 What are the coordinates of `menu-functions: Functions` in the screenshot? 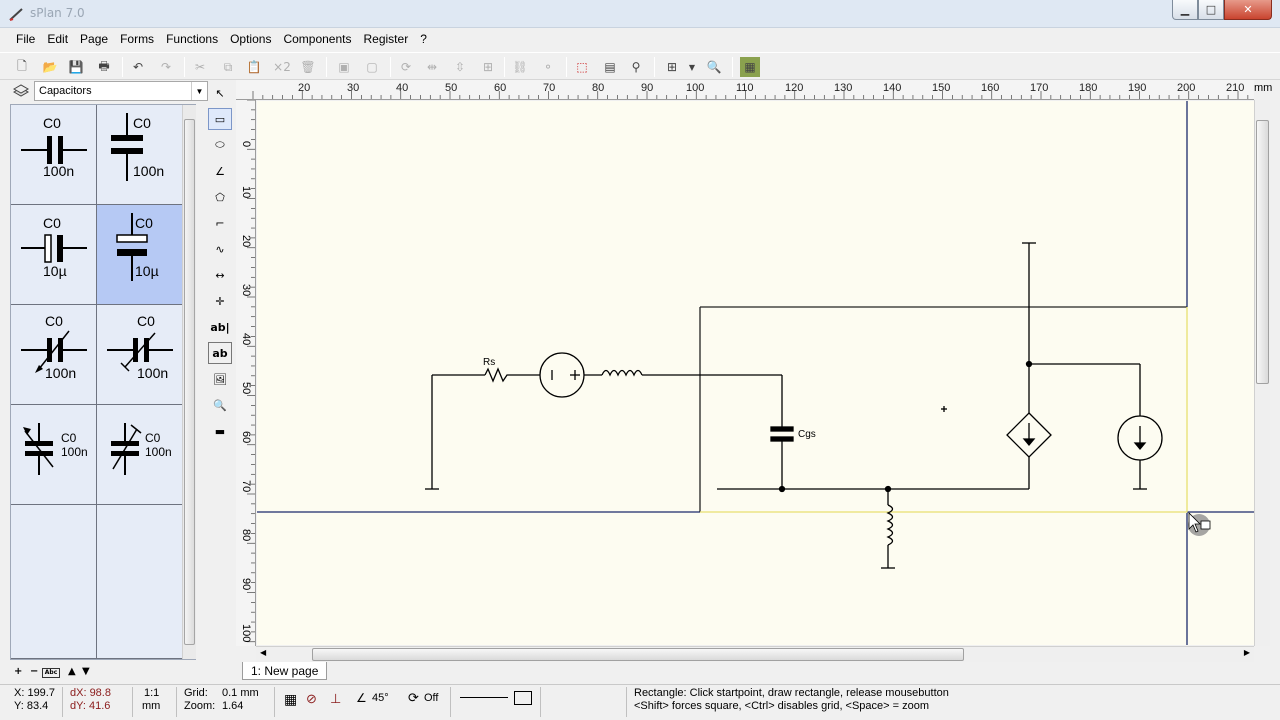 It's located at (192, 39).